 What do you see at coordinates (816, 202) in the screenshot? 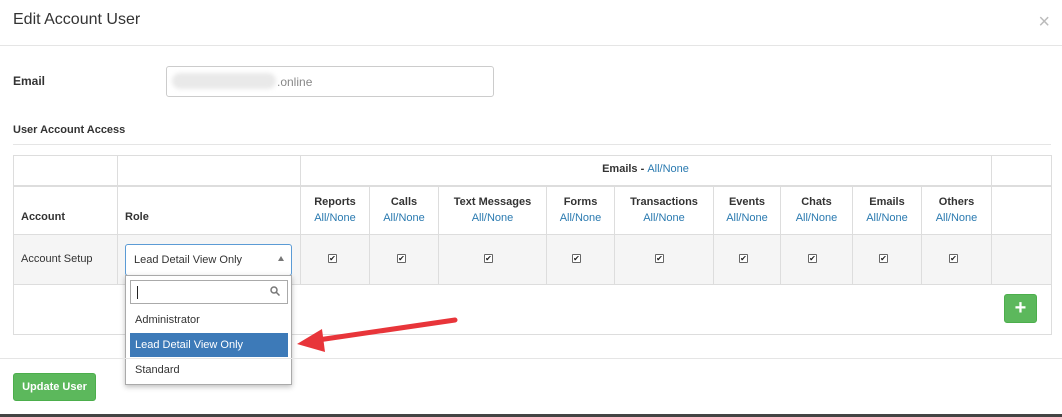
I see `column-label: Chats` at bounding box center [816, 202].